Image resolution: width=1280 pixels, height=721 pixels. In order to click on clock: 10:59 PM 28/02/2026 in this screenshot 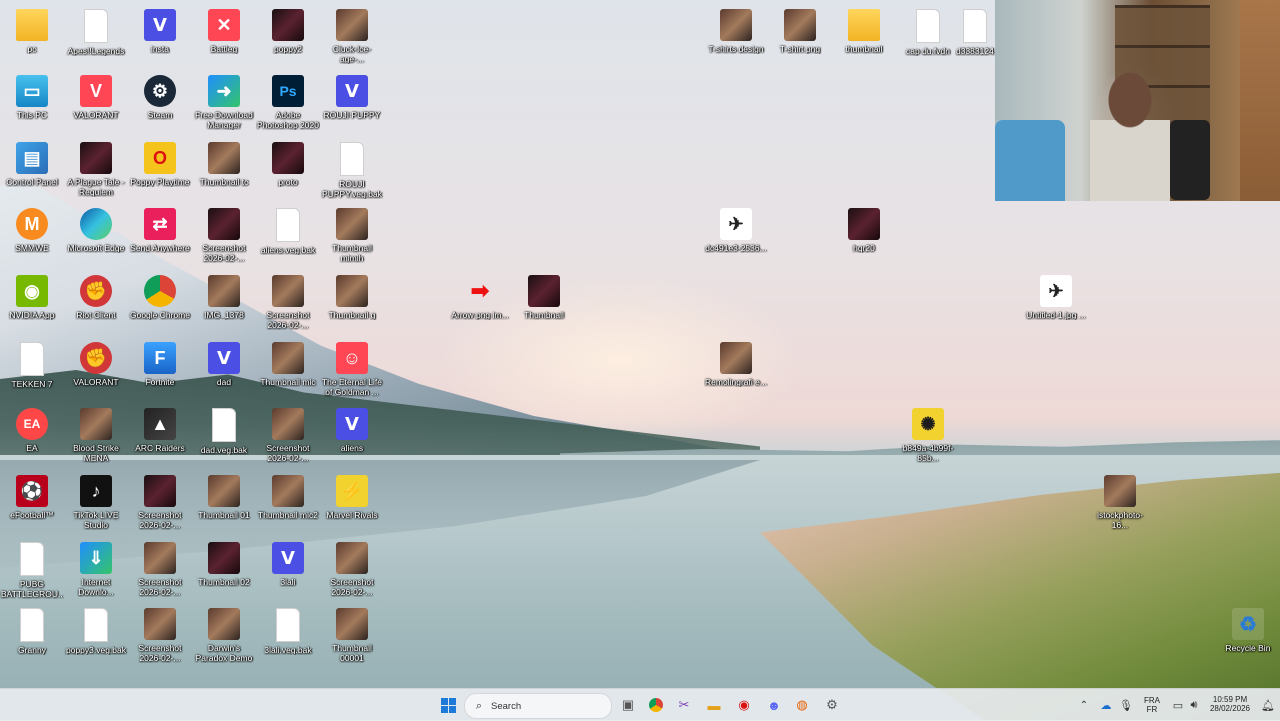, I will do `click(1230, 704)`.